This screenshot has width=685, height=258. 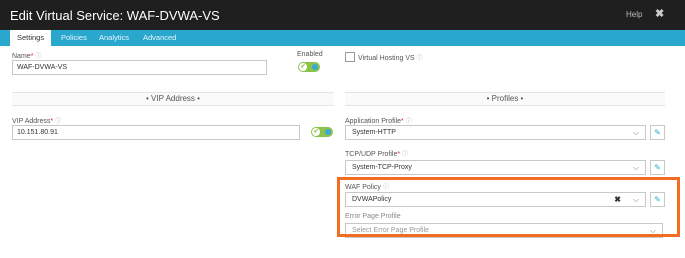 I want to click on tab-policies: Policies, so click(x=74, y=38).